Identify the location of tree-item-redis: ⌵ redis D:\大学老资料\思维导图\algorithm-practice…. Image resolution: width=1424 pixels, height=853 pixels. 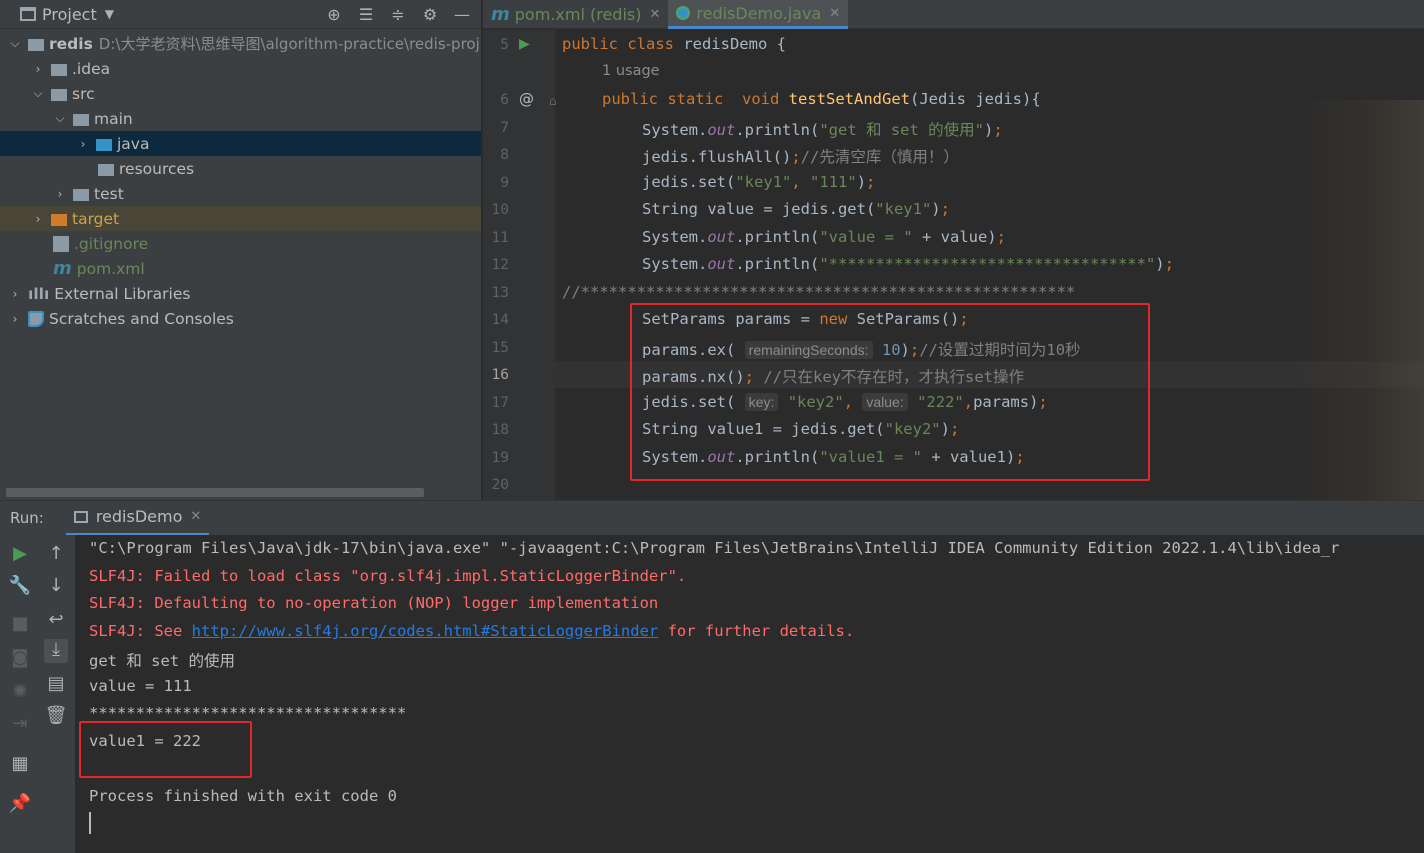
(240, 43).